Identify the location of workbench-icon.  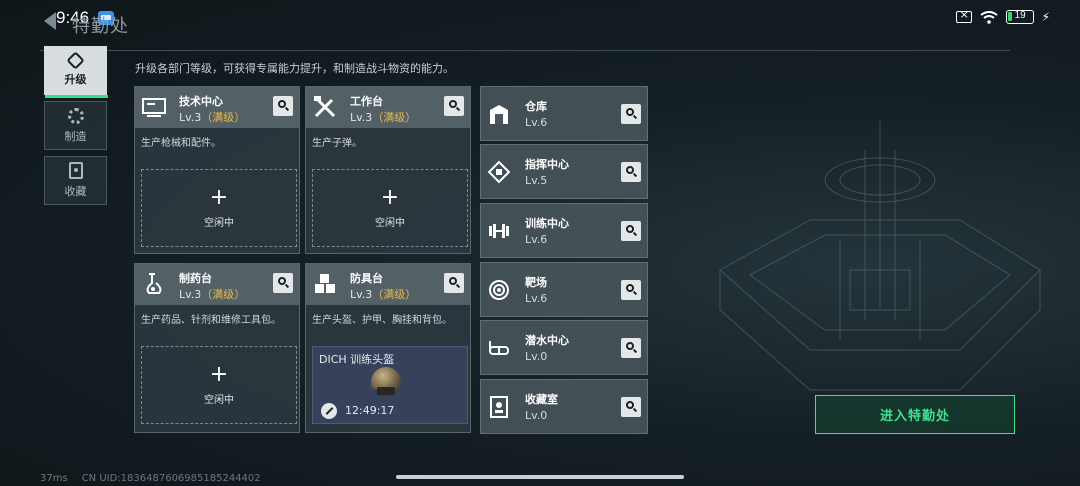
(325, 107).